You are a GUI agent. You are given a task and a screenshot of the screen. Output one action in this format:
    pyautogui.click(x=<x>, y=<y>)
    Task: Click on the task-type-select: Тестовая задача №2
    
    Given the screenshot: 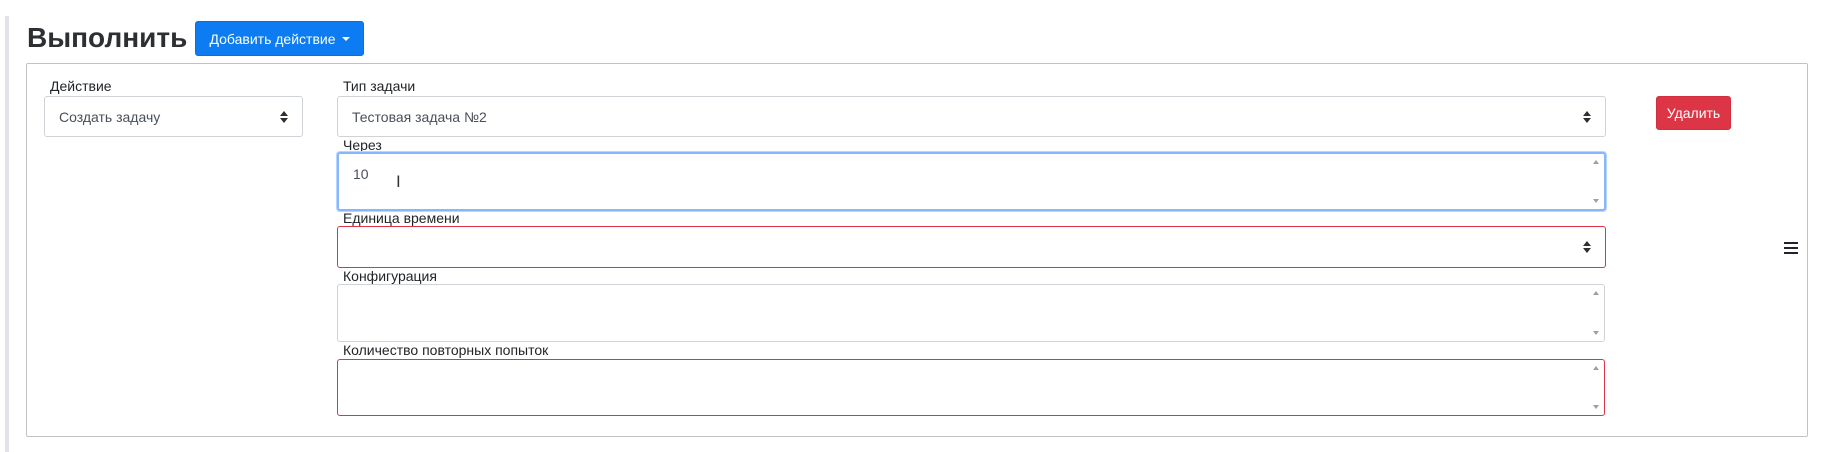 What is the action you would take?
    pyautogui.click(x=971, y=116)
    